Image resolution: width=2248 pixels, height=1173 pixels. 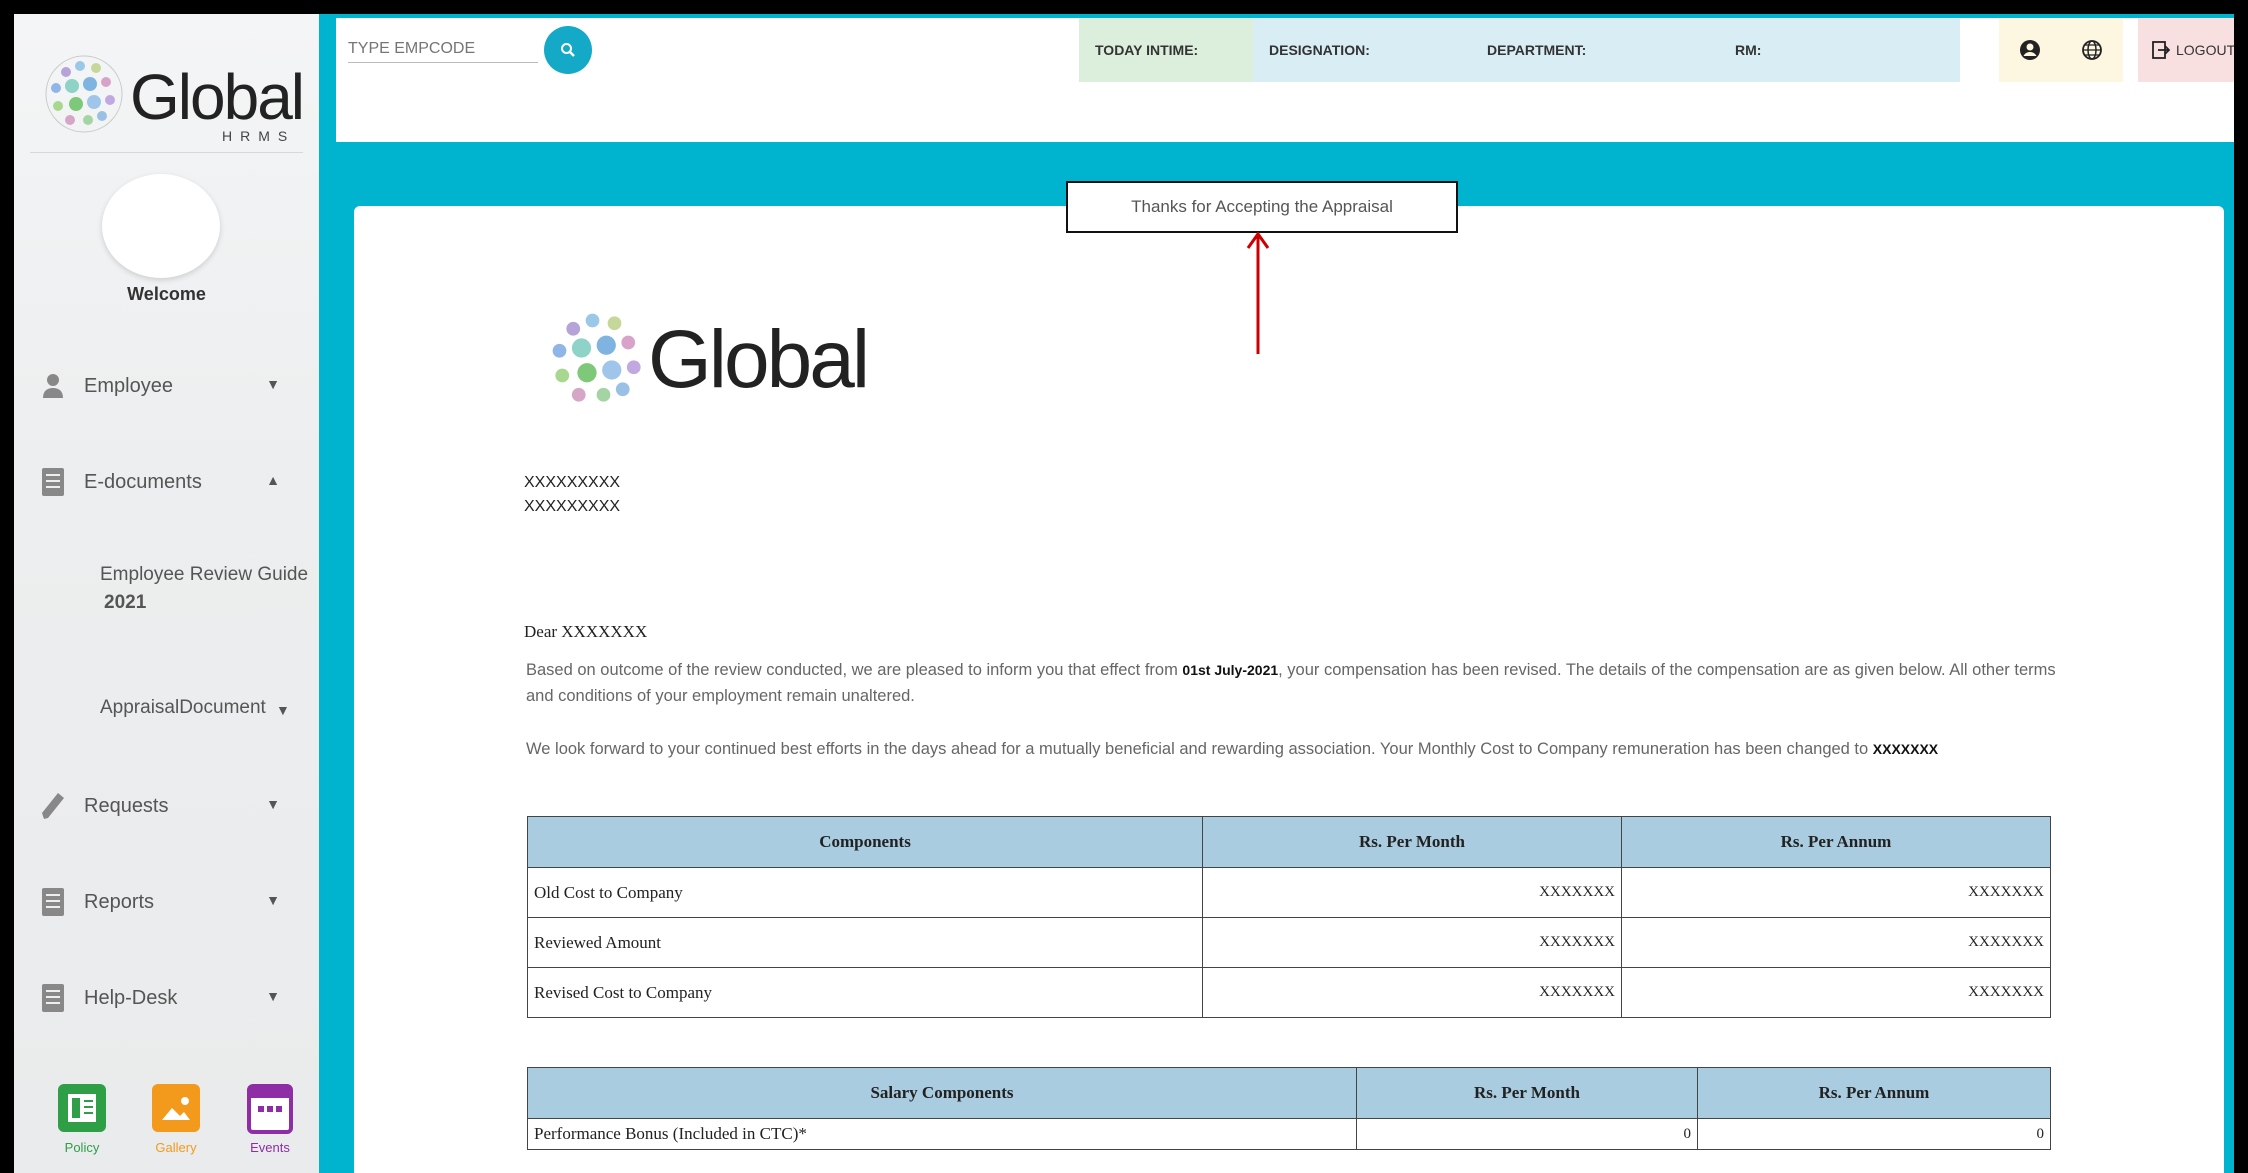 I want to click on table-row: Revised Cost to Company XXXXXXX XXXXXXX, so click(x=1289, y=992).